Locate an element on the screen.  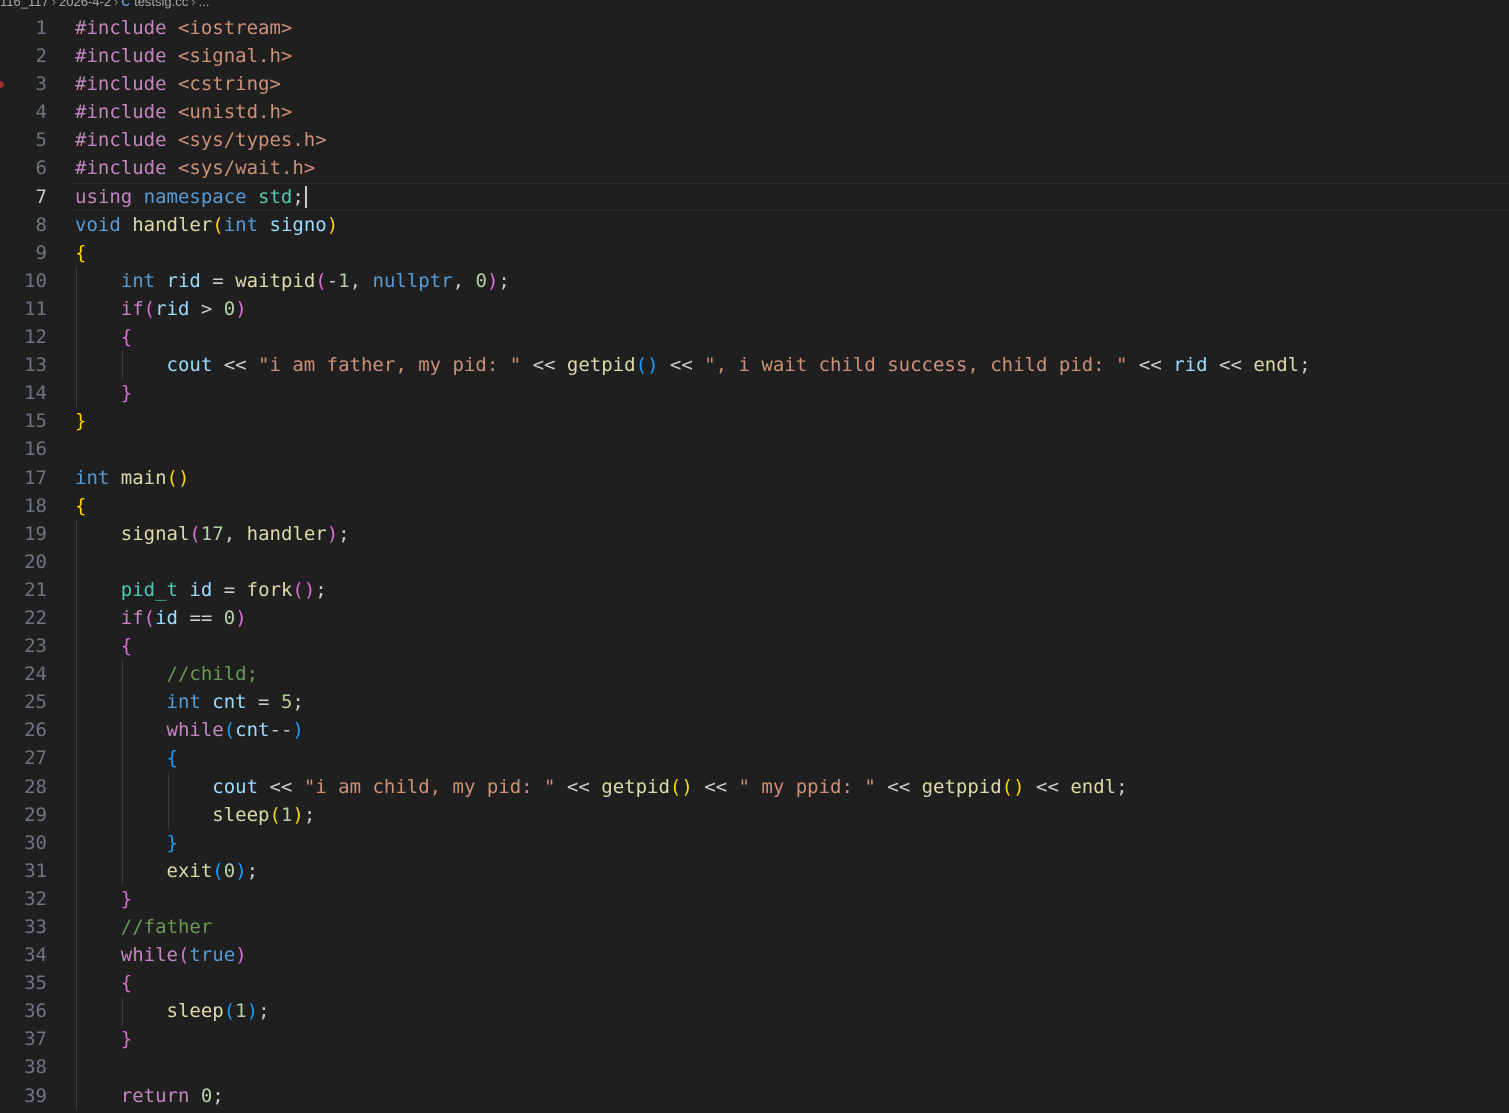
code-text: sleep(1); is located at coordinates (195, 815).